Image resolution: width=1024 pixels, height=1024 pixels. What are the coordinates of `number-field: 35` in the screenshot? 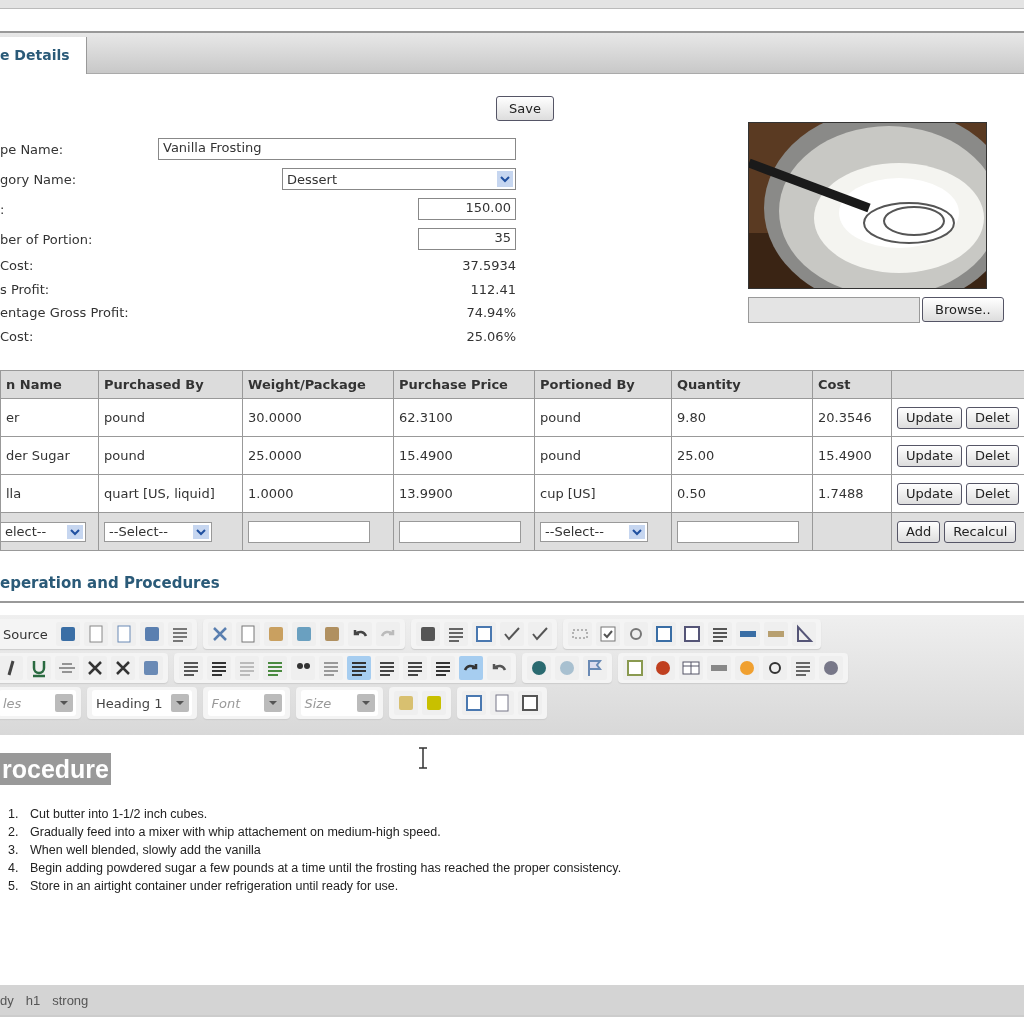 It's located at (467, 239).